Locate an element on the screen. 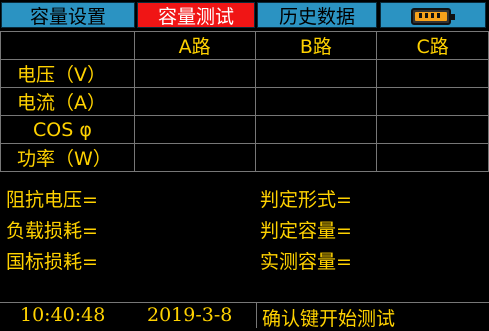 The width and height of the screenshot is (489, 331). cell-current-a is located at coordinates (194, 101).